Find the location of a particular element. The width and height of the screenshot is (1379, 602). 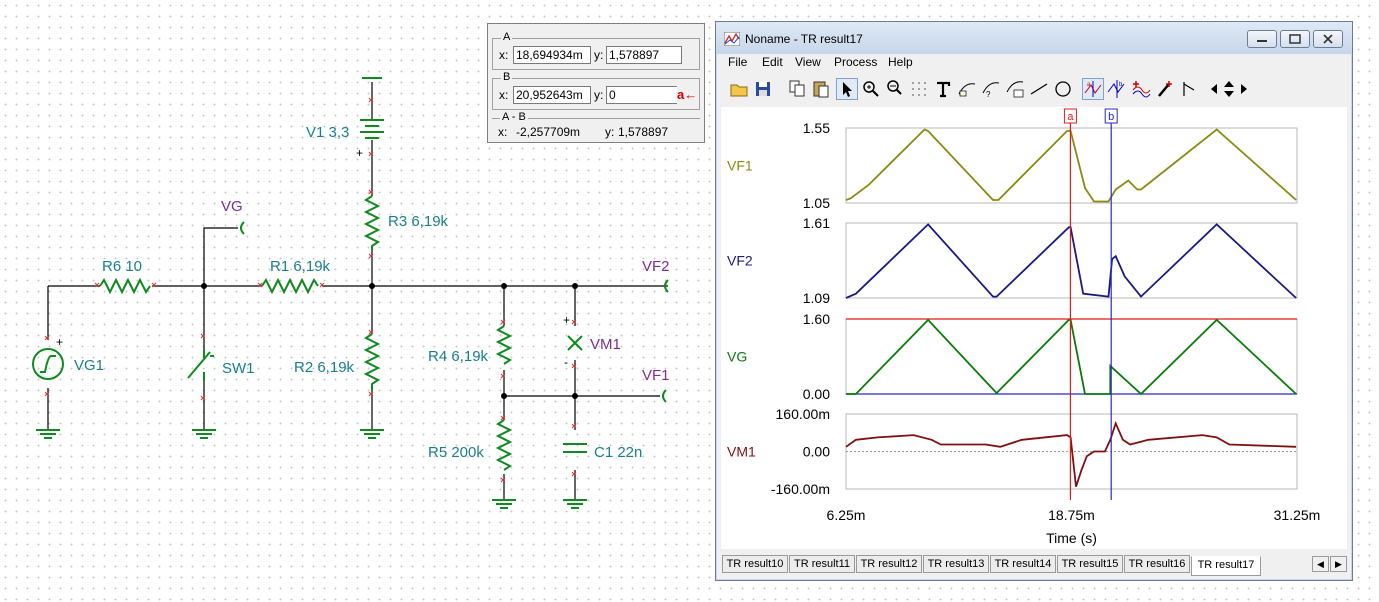

paste-button is located at coordinates (821, 89).